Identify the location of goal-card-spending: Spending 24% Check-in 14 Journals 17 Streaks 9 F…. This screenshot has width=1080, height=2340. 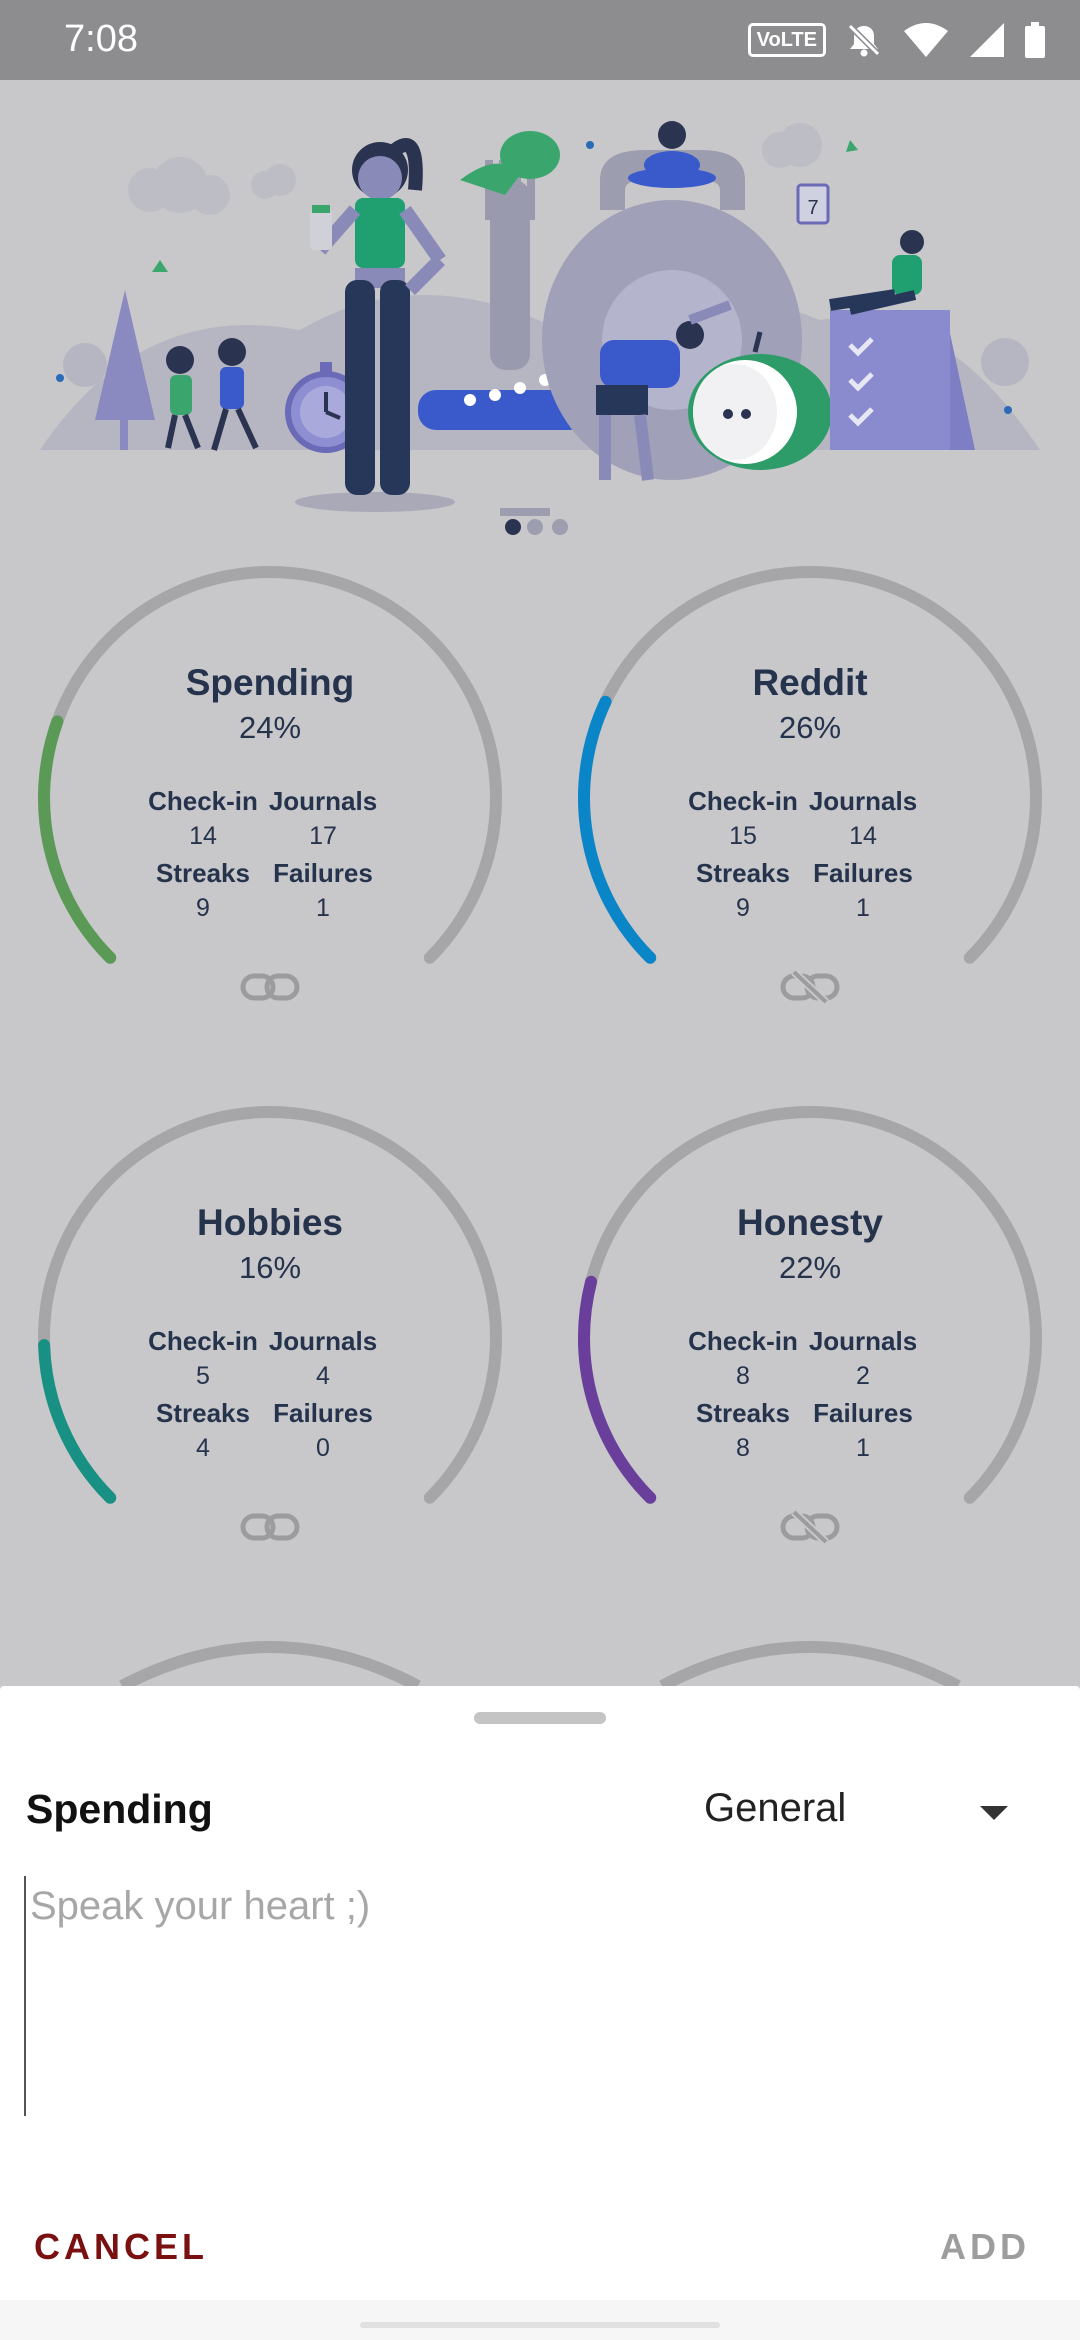
(270, 798).